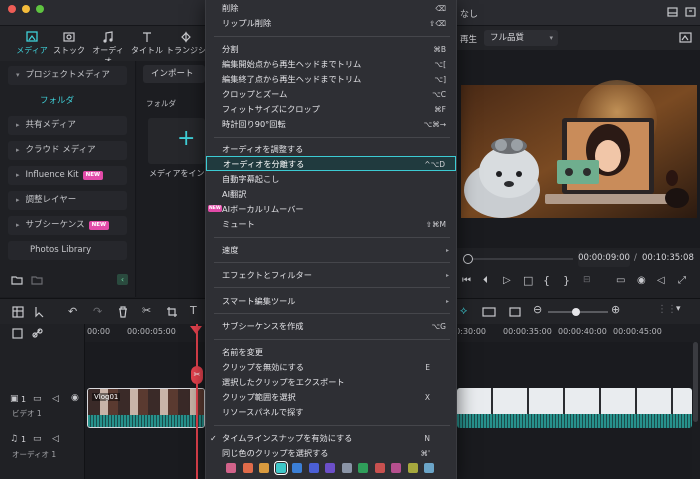 This screenshot has height=479, width=700. I want to click on scrubber-handle, so click(468, 259).